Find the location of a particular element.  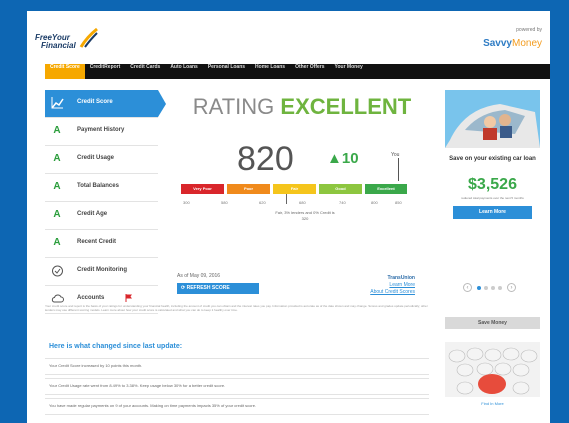

header: FreeYour Financial powered by SavvyMoney is located at coordinates (288, 37).